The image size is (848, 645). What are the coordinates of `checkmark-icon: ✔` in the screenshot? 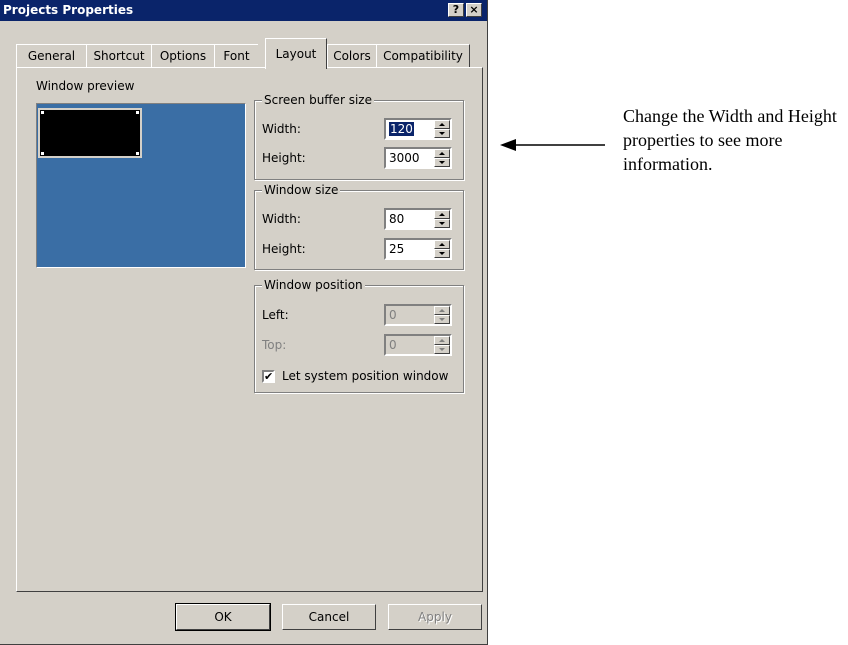 It's located at (269, 376).